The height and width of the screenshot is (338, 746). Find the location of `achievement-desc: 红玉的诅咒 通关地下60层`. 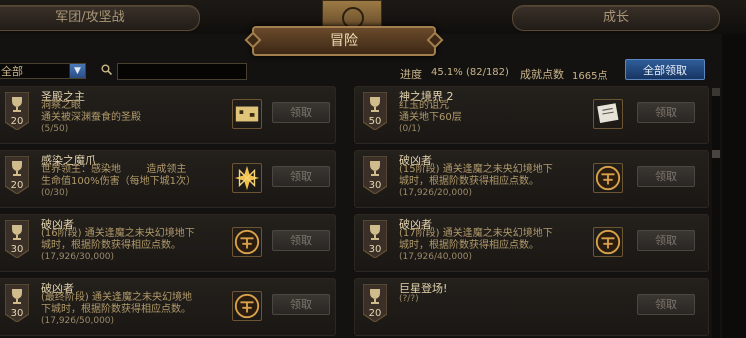

achievement-desc: 红玉的诅咒 通关地下60层 is located at coordinates (430, 111).